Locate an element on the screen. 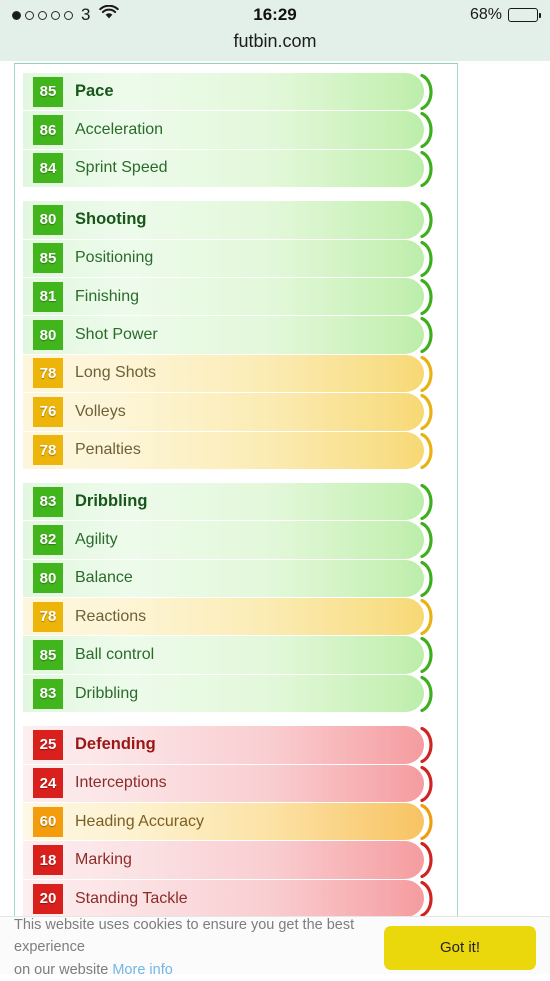 Image resolution: width=550 pixels, height=981 pixels. stat-label: Finishing is located at coordinates (107, 296).